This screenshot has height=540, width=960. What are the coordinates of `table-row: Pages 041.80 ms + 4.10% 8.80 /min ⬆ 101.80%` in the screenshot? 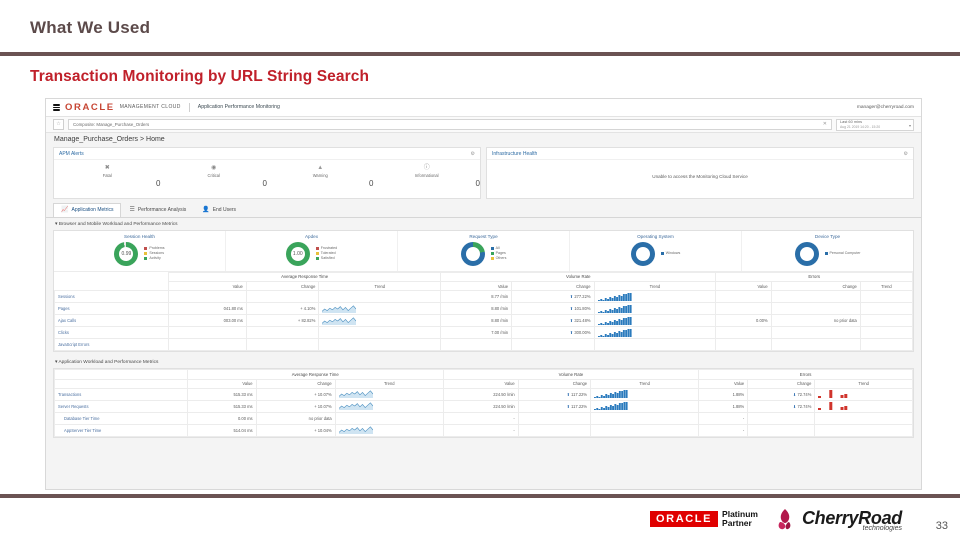 It's located at (483, 309).